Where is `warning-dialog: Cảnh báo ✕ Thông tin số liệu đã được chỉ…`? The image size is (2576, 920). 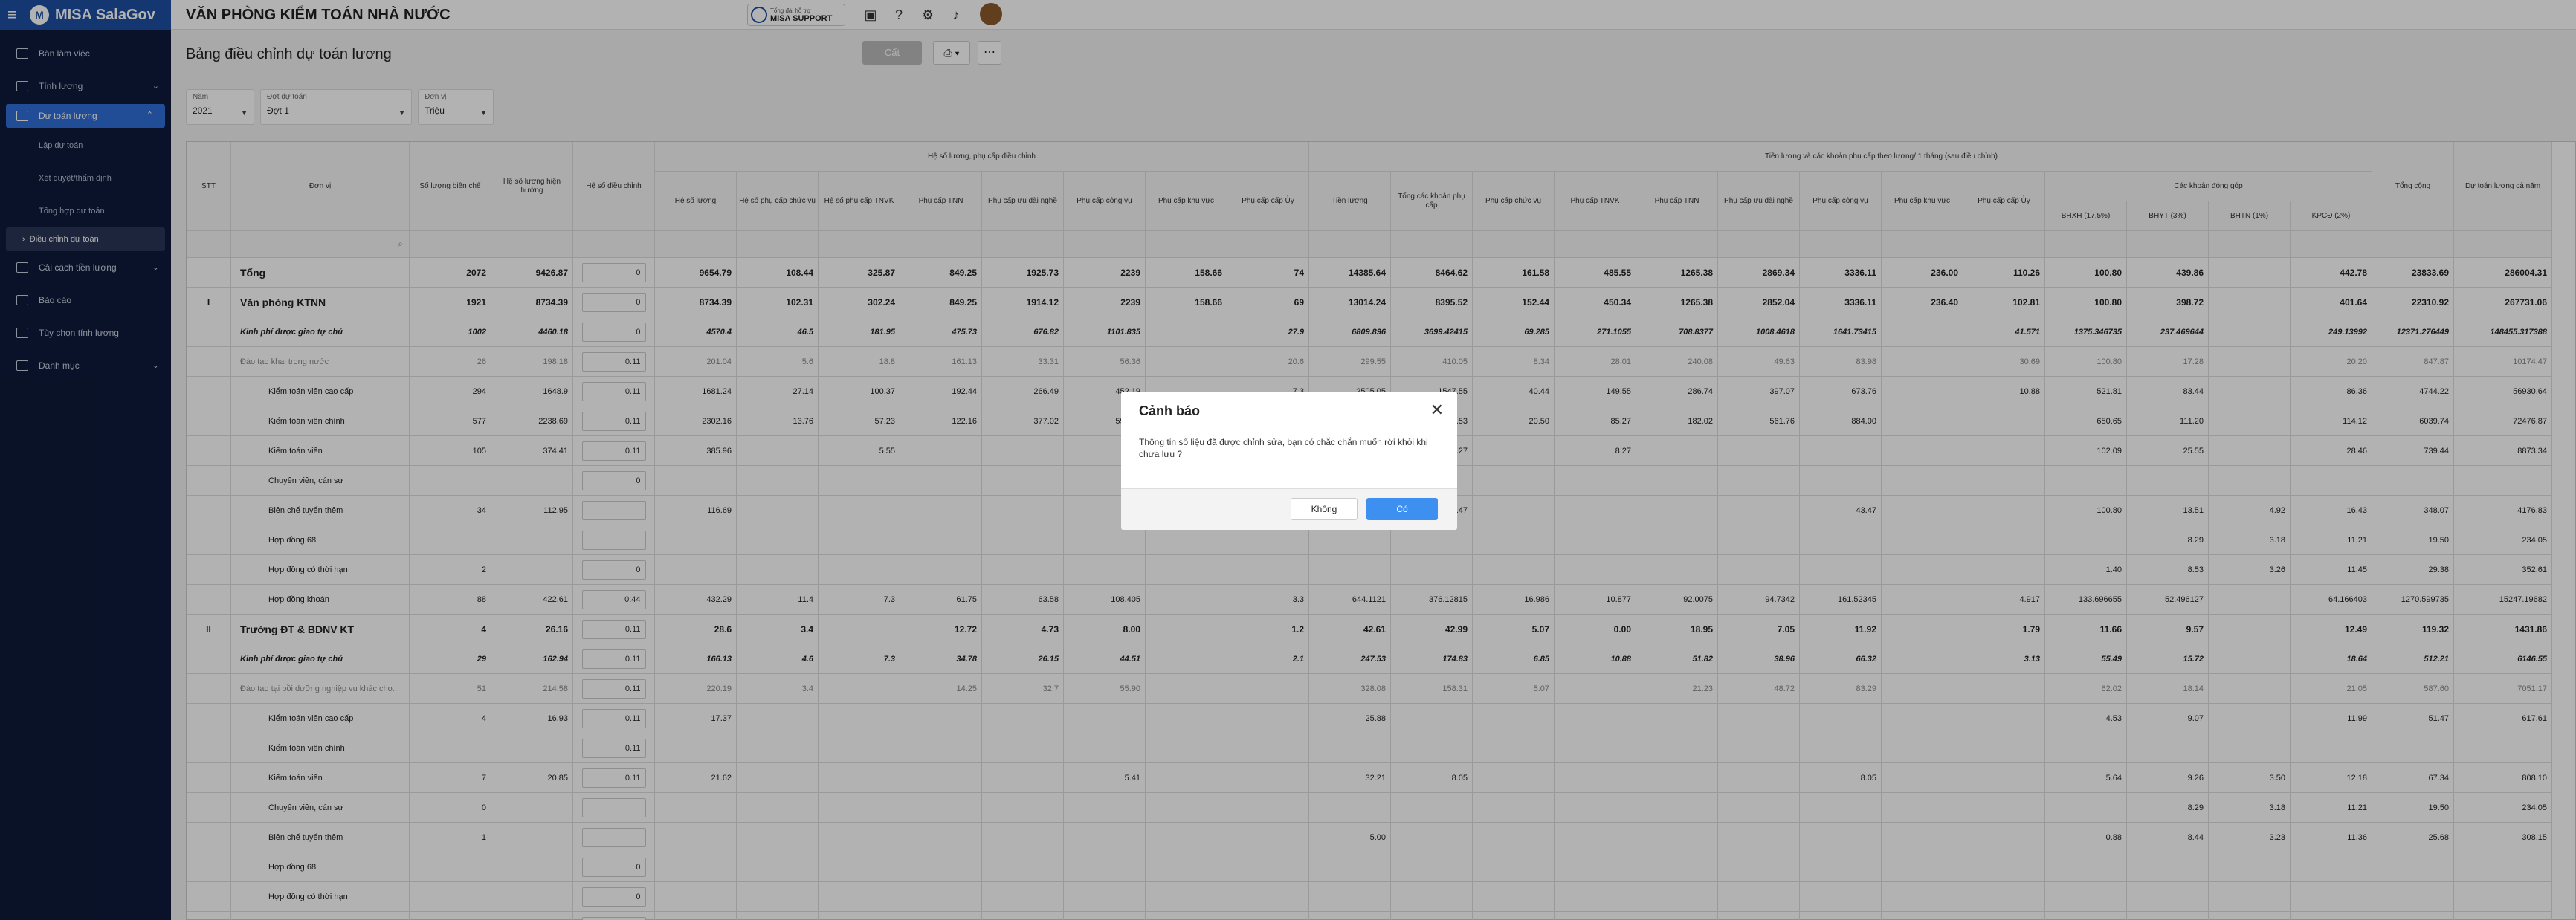
warning-dialog: Cảnh báo ✕ Thông tin số liệu đã được chỉ… is located at coordinates (1289, 461).